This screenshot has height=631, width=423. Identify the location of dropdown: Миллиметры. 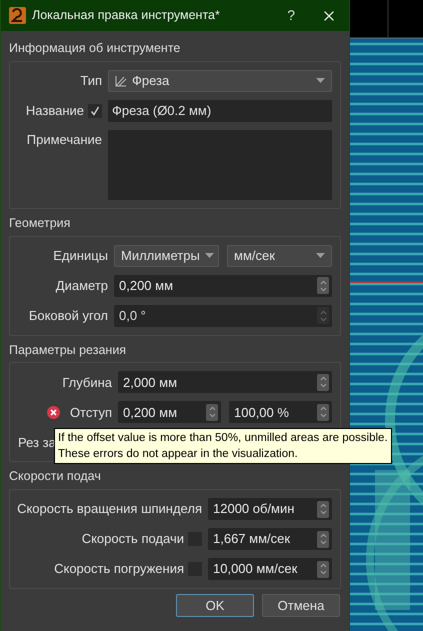
(166, 255).